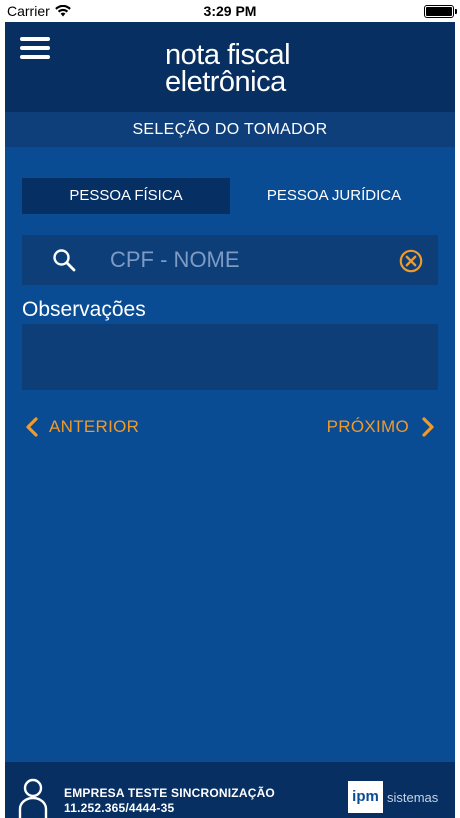 This screenshot has width=460, height=818. Describe the element at coordinates (334, 196) in the screenshot. I see `tab-pessoa-juridica: PESSOA JURÍDICA` at that location.